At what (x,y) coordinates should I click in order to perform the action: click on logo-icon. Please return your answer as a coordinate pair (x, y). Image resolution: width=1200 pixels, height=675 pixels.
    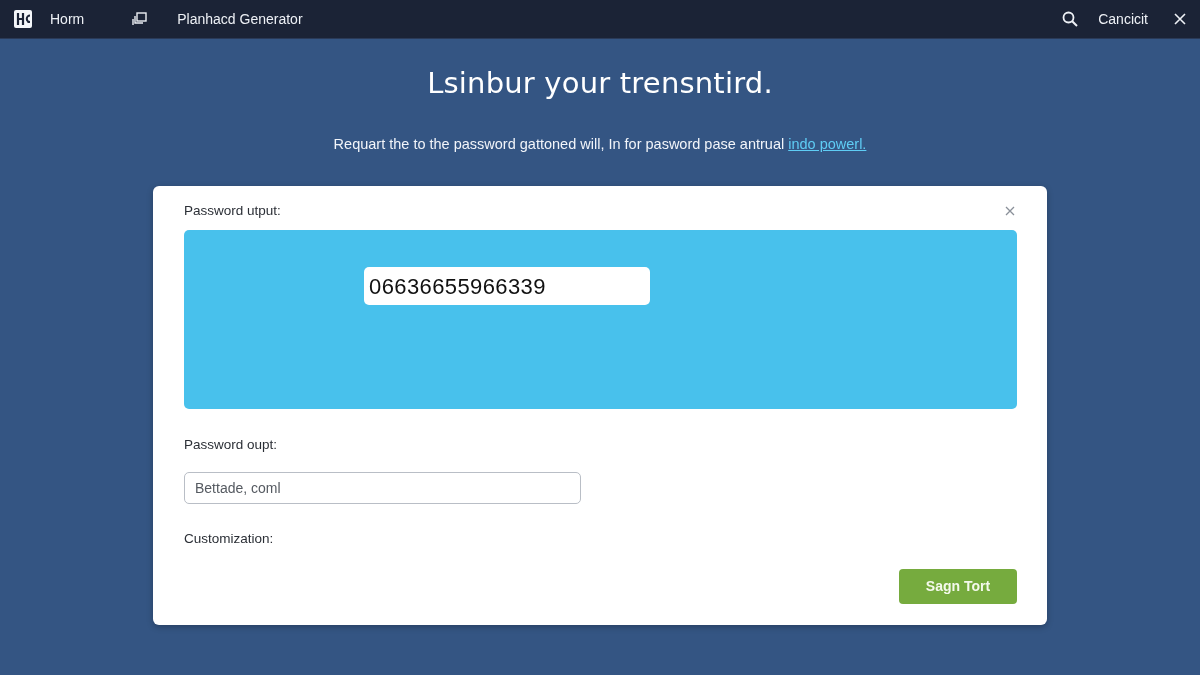
    Looking at the image, I should click on (23, 19).